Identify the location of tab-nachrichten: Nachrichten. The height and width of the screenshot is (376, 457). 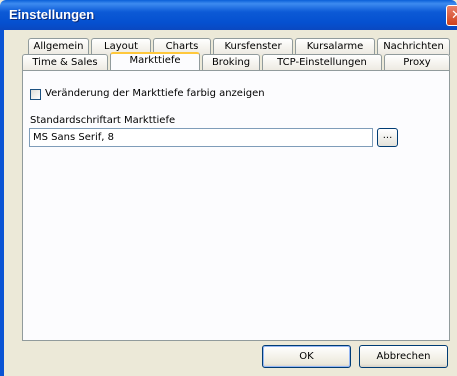
(413, 46).